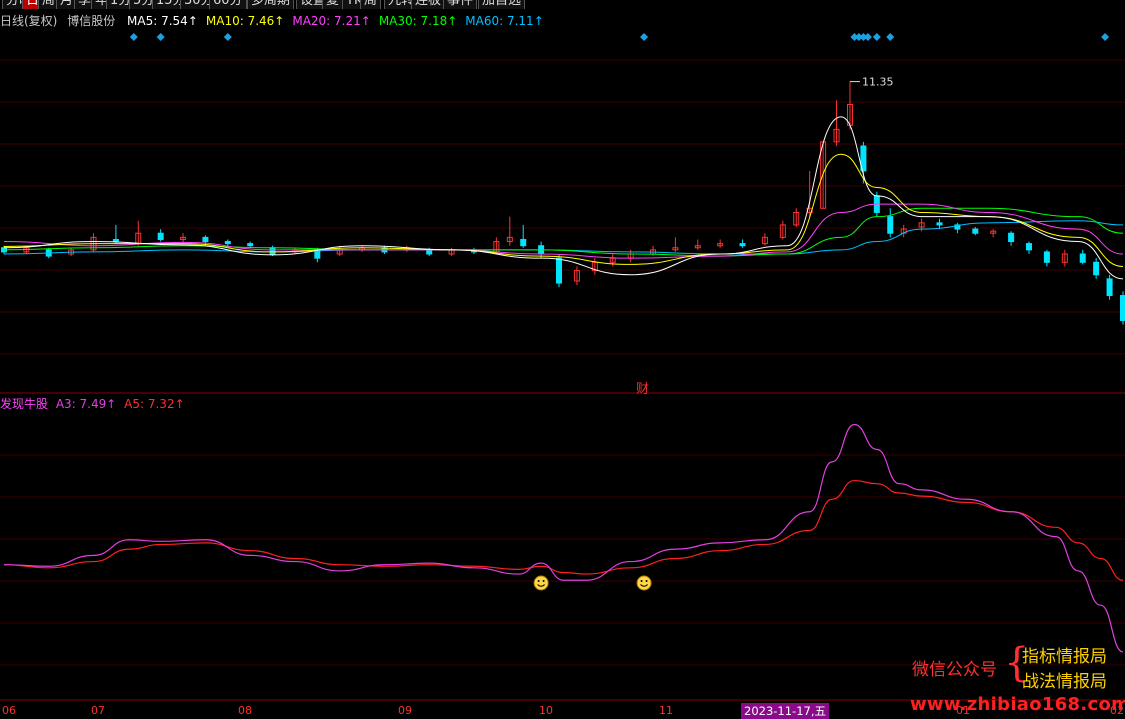 The image size is (1125, 719). I want to click on cursor-date: 2023-11-17,五, so click(785, 711).